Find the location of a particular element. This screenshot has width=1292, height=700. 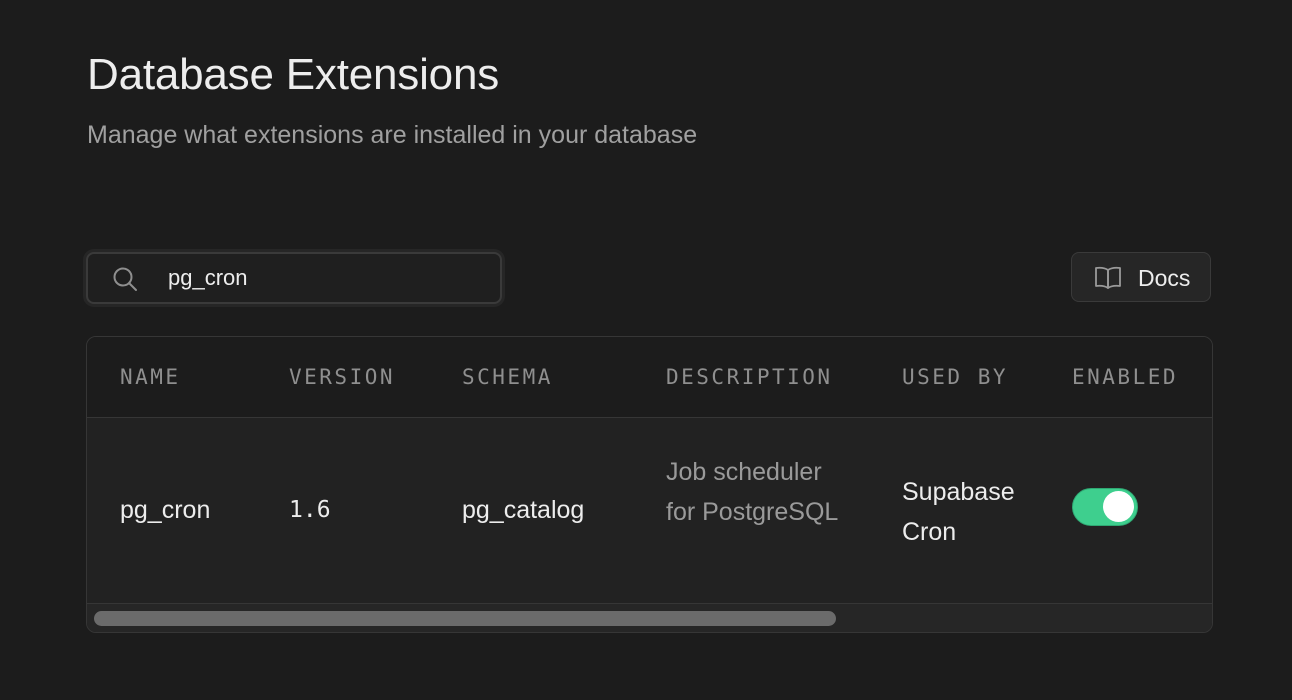

extension-schema: pg_catalog is located at coordinates (523, 510).